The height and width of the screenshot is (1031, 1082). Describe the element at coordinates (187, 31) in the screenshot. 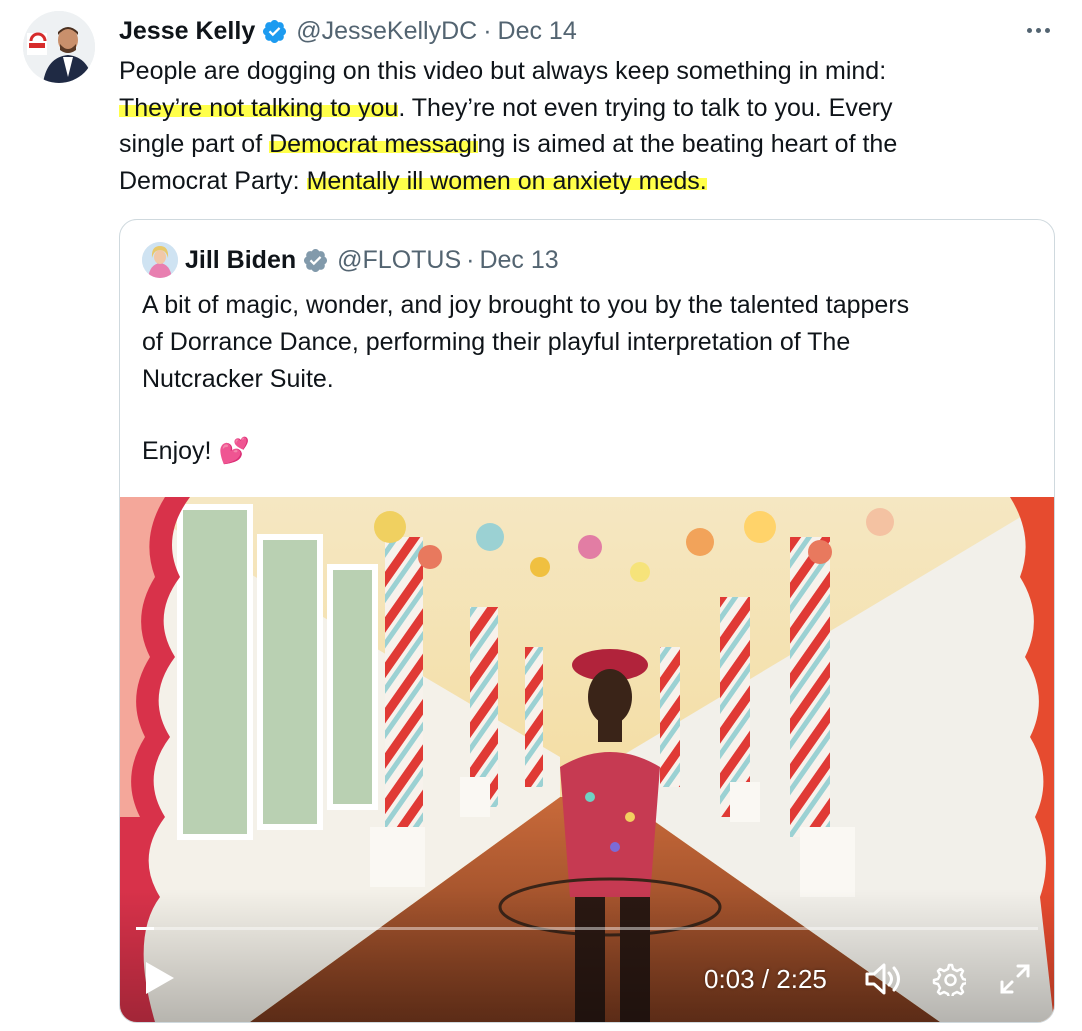

I see `author-name: Jesse Kelly` at that location.